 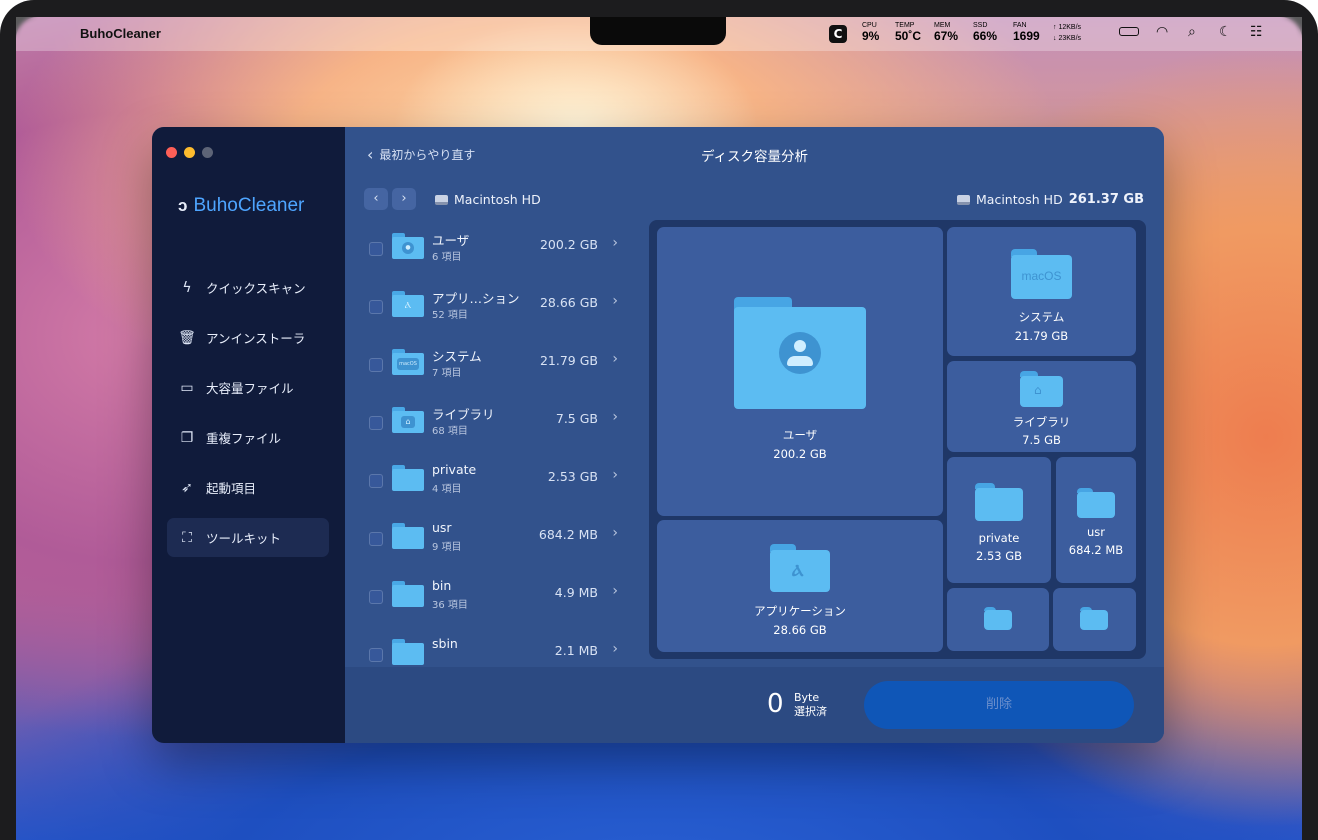 I want to click on list-item: sbin 2.1 MB ›, so click(x=495, y=649).